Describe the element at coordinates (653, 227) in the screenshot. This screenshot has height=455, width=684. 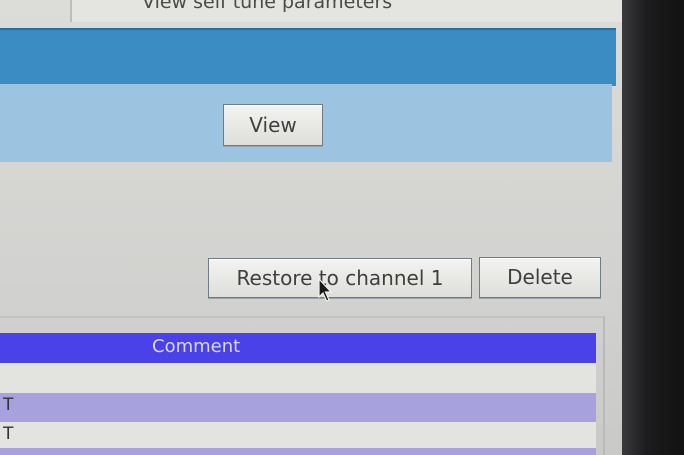
I see `monitor-bezel` at that location.